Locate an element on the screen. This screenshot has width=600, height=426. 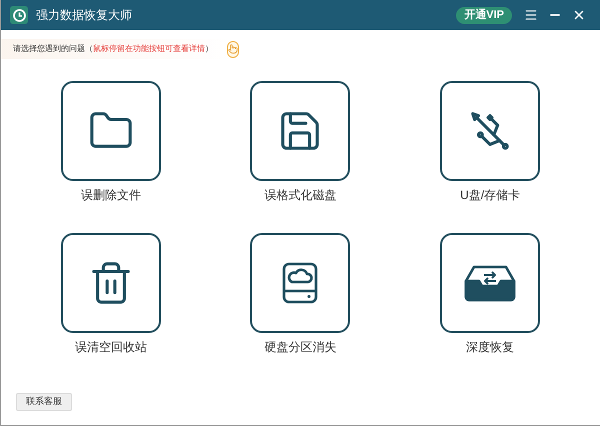
function-label: 硬盘分区消失 is located at coordinates (300, 347).